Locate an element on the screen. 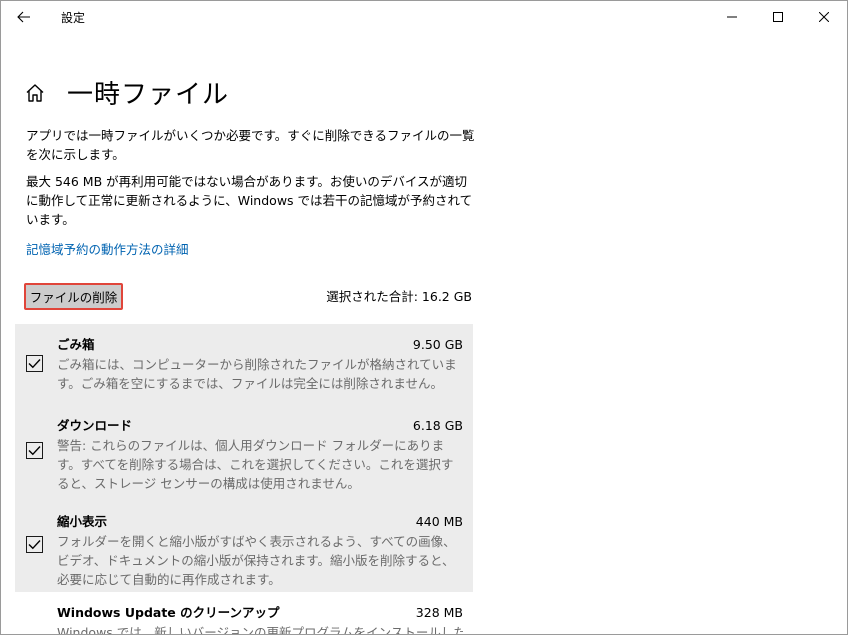 This screenshot has width=848, height=635. caption-buttons is located at coordinates (778, 17).